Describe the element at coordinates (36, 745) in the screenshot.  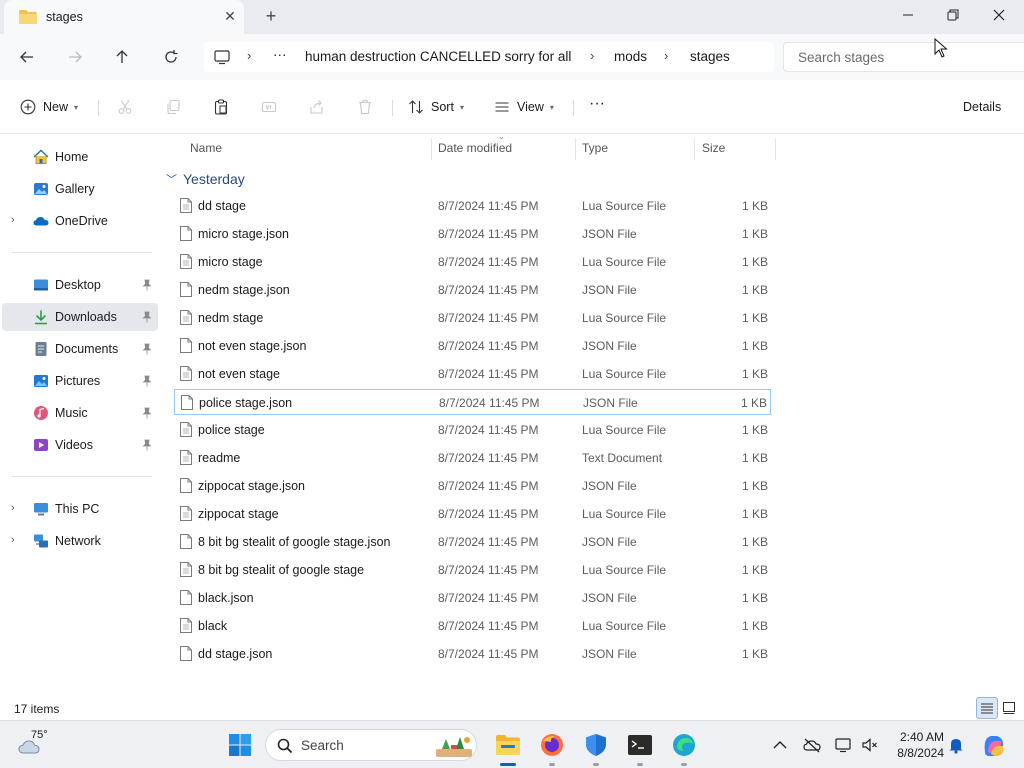
I see `weather-widget: 75°` at that location.